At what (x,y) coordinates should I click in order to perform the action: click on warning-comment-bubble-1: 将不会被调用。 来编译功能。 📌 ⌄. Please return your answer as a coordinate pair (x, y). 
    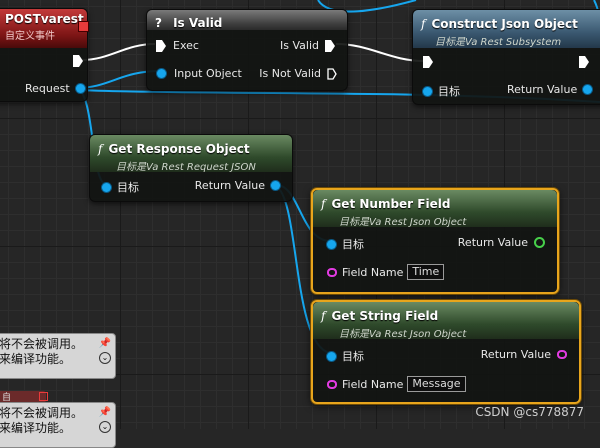
    Looking at the image, I should click on (58, 356).